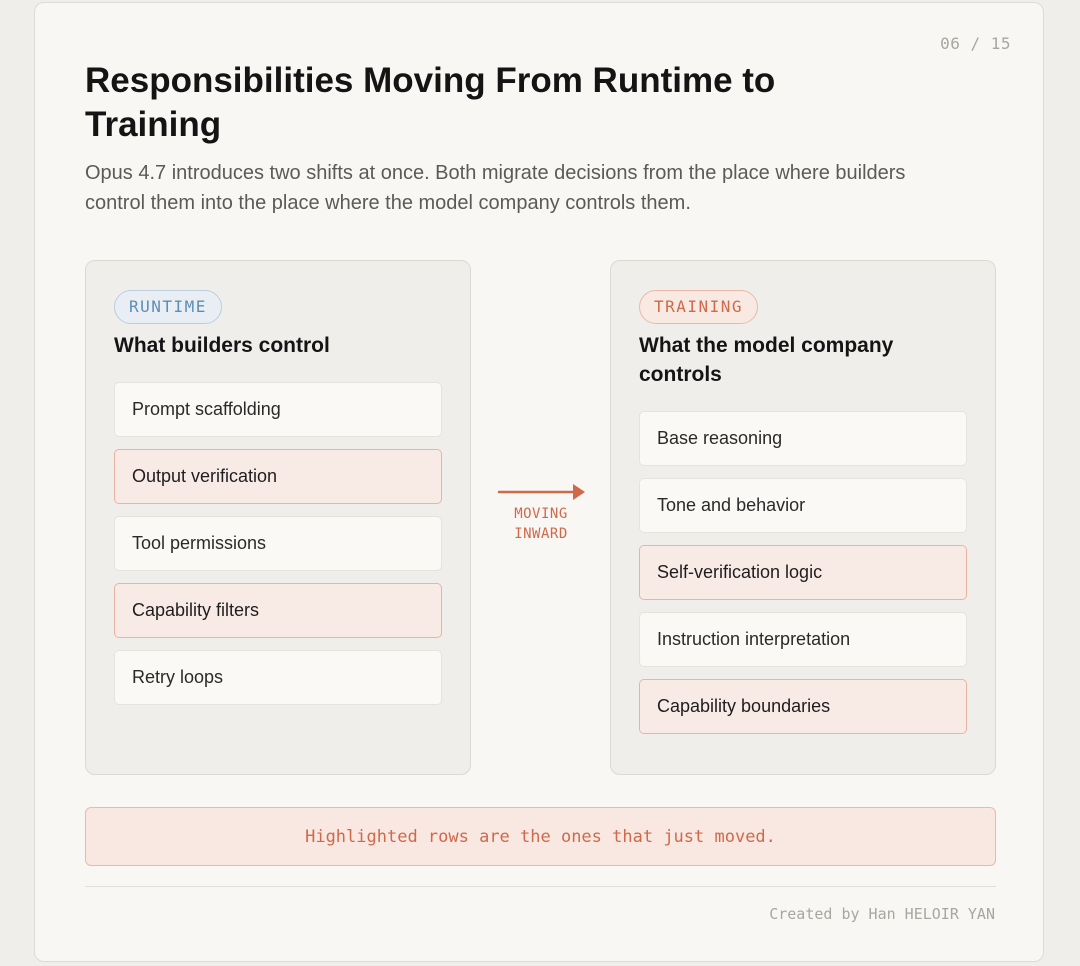  I want to click on training-item-highlighted: Self-verification logic, so click(803, 572).